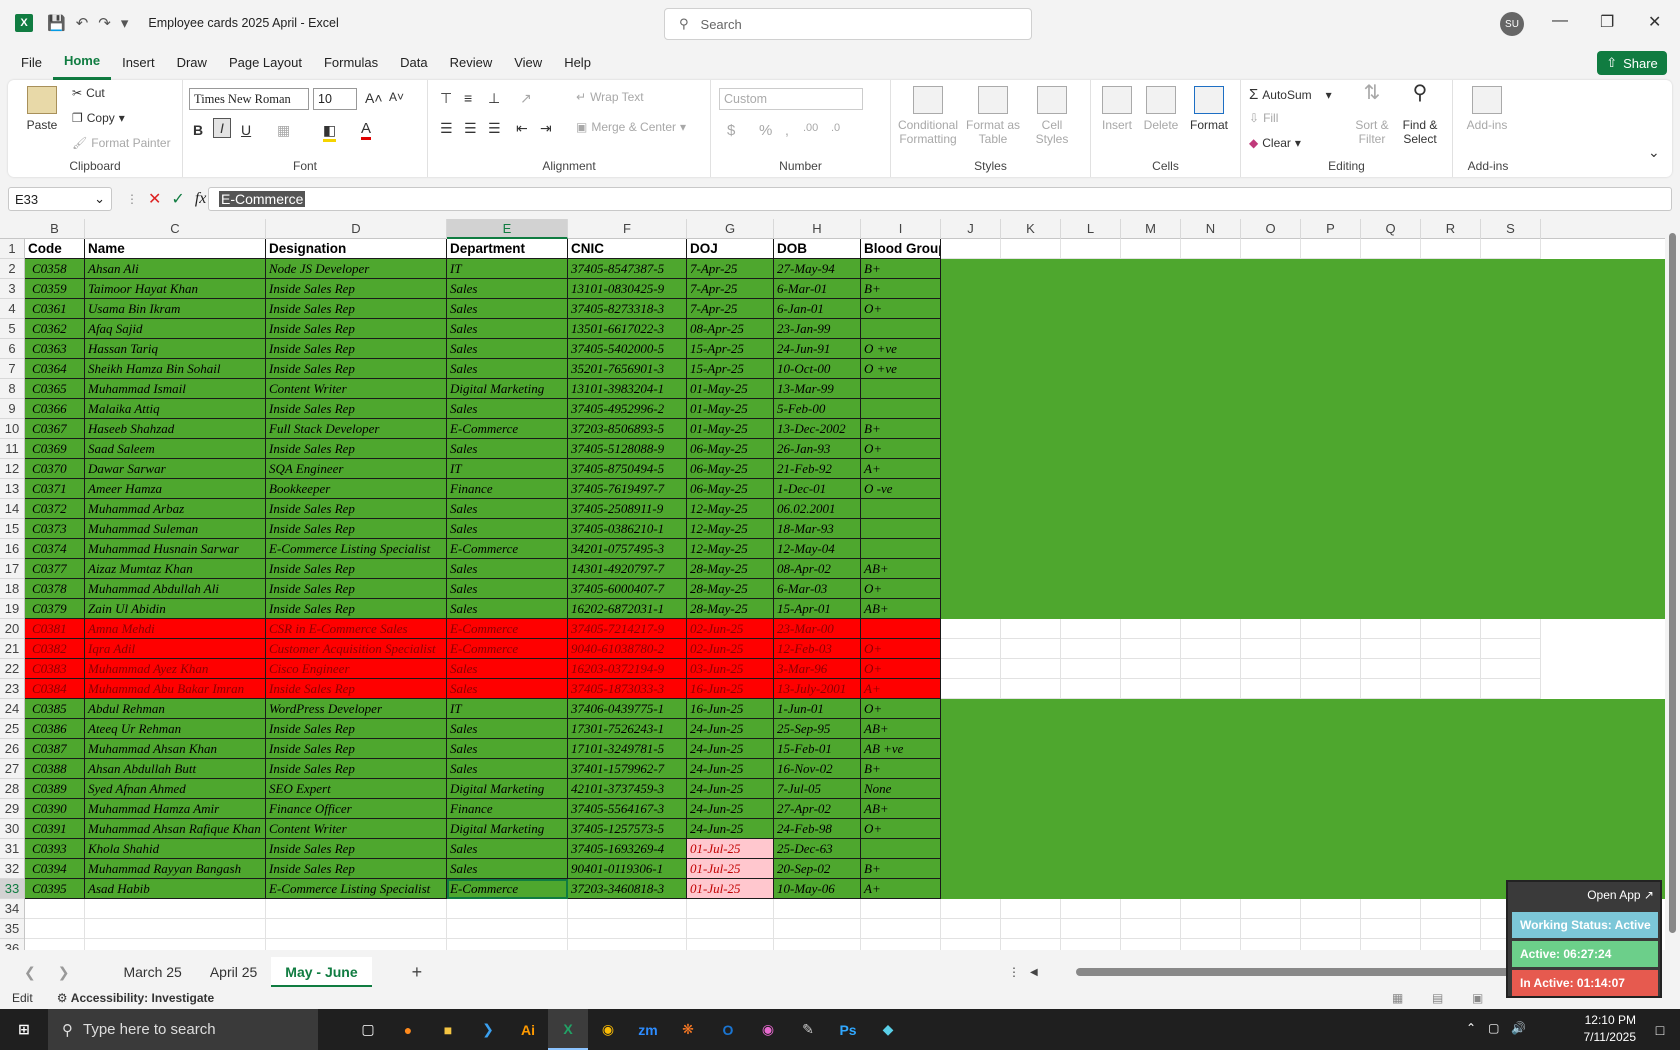 The width and height of the screenshot is (1680, 1050). Describe the element at coordinates (12, 729) in the screenshot. I see `row-header-25: 25` at that location.